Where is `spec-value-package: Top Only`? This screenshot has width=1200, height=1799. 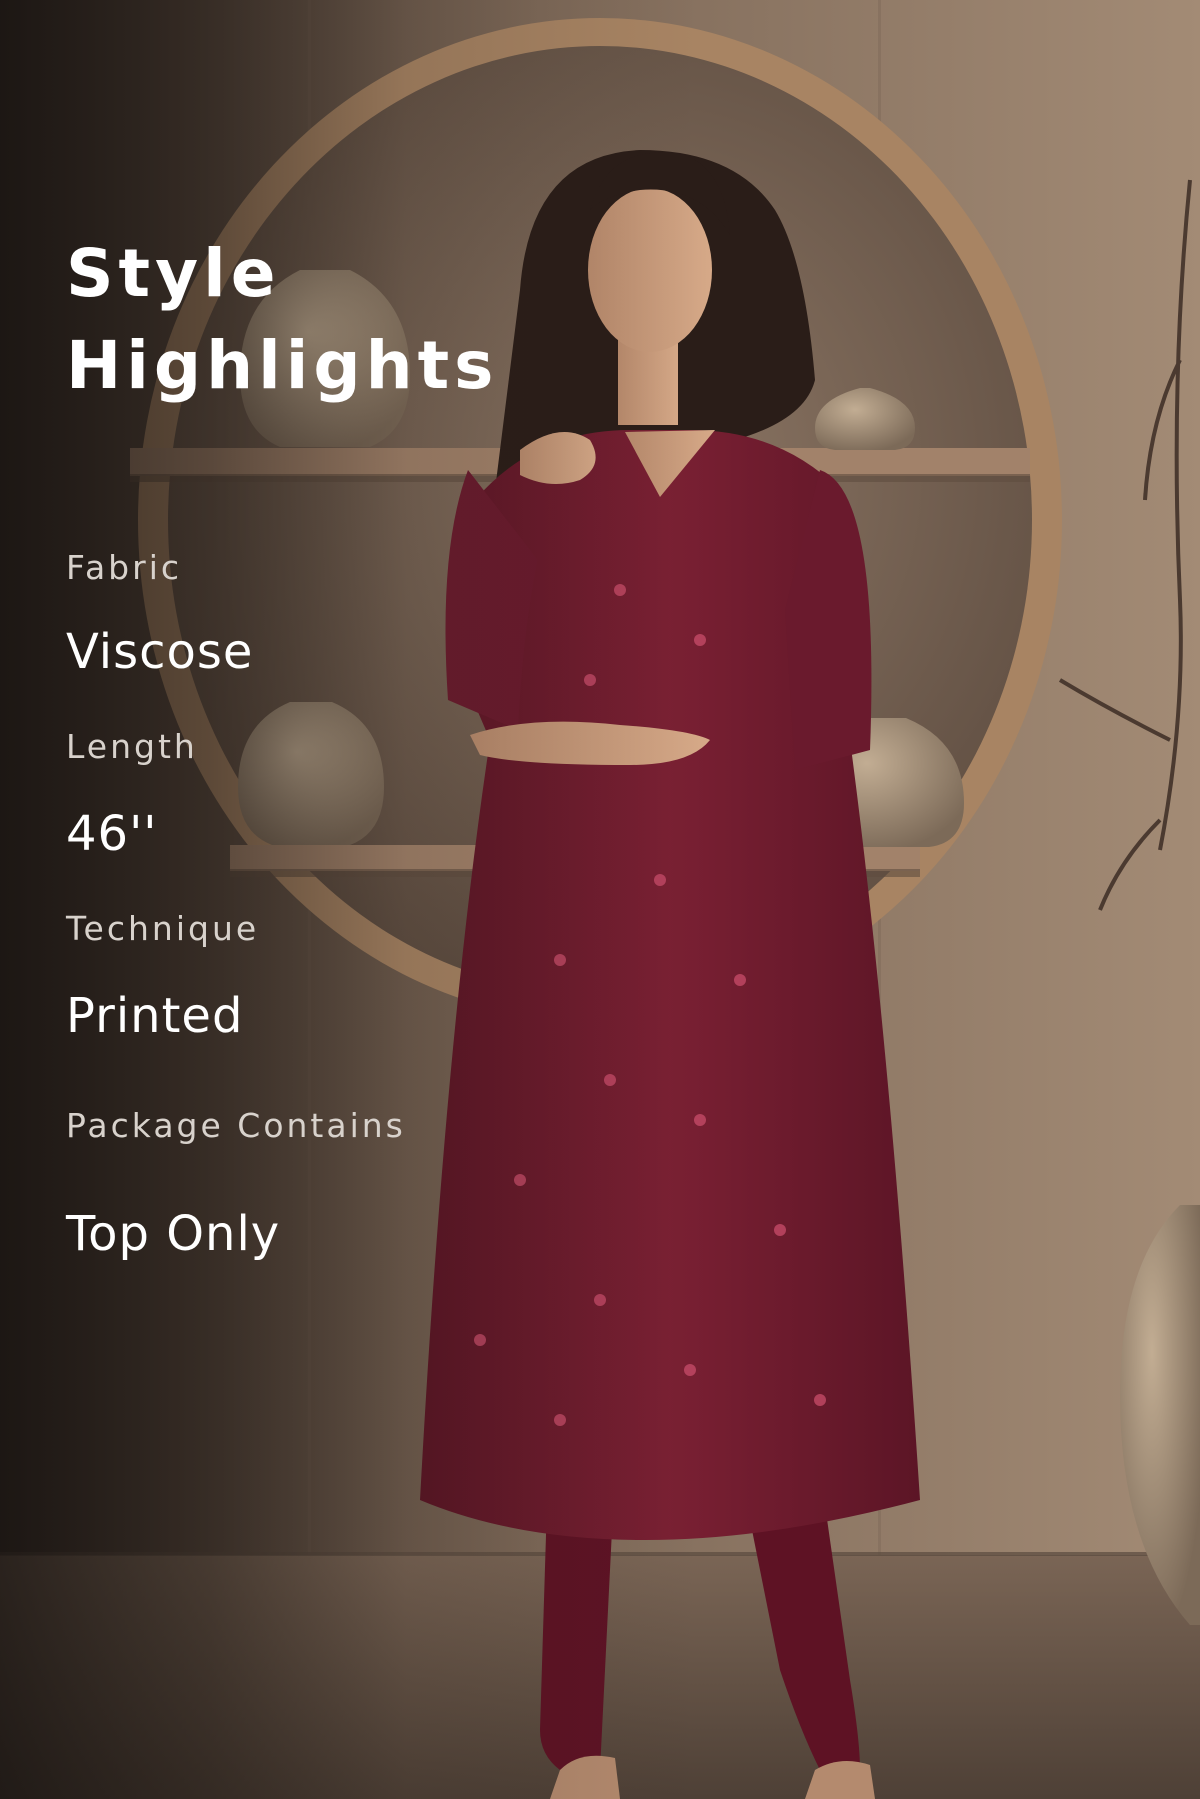 spec-value-package: Top Only is located at coordinates (173, 1234).